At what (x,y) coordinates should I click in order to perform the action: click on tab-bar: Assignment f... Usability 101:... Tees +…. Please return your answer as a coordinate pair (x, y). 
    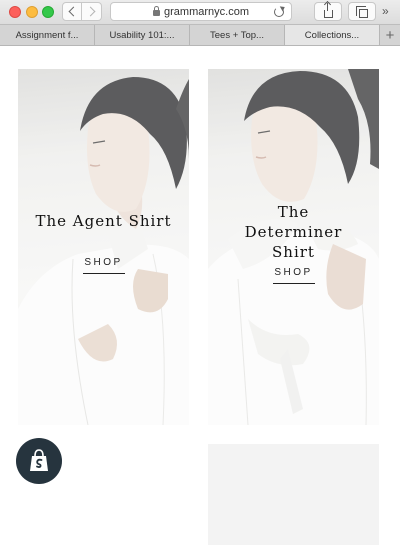
    Looking at the image, I should click on (200, 35).